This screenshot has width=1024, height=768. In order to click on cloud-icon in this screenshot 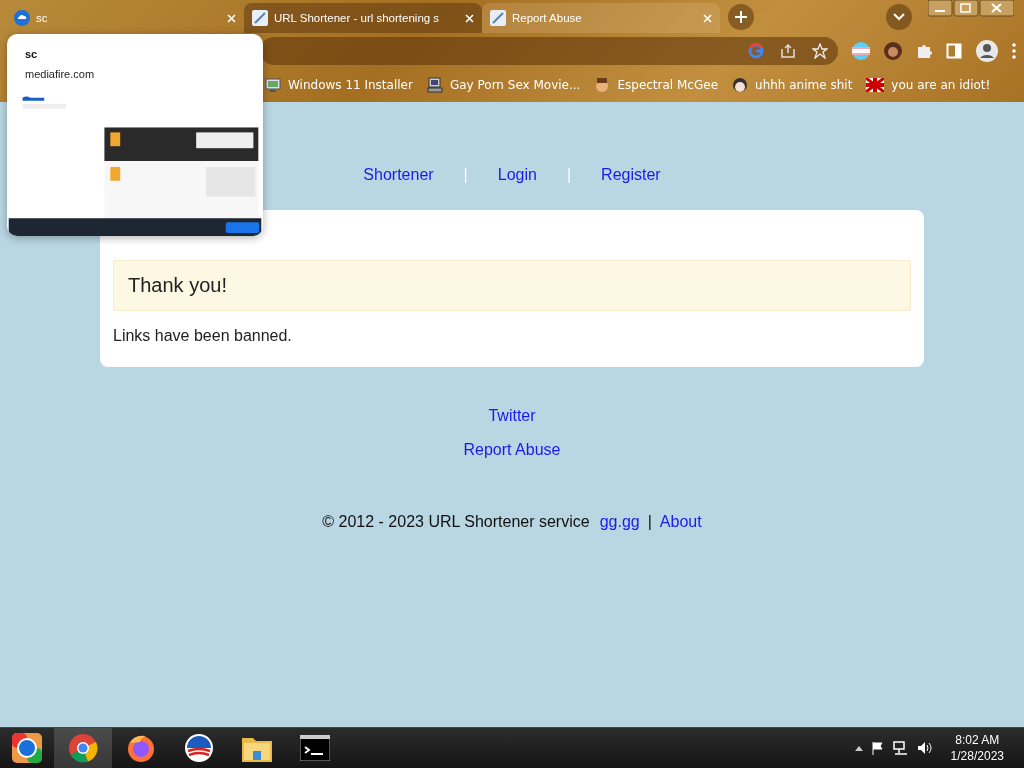, I will do `click(22, 18)`.